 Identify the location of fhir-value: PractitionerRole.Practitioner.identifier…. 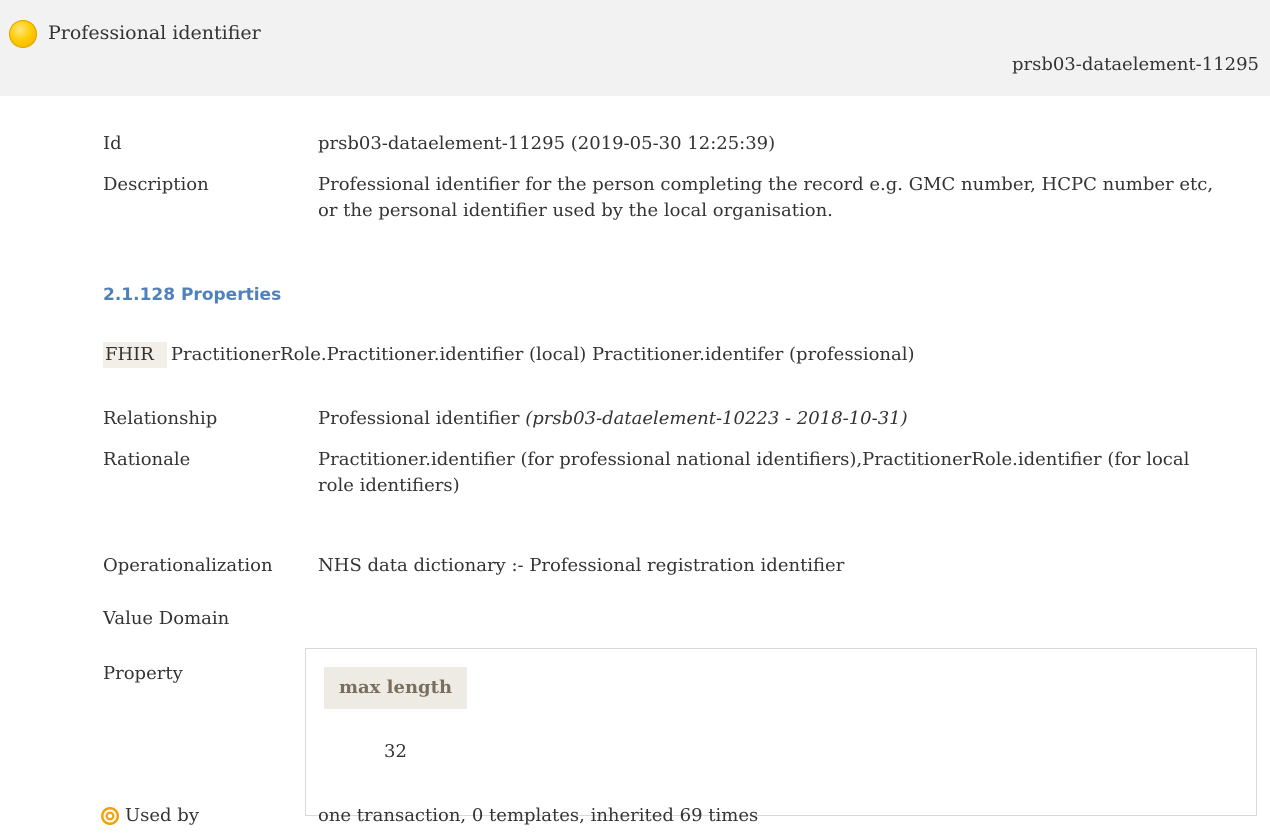
(542, 354).